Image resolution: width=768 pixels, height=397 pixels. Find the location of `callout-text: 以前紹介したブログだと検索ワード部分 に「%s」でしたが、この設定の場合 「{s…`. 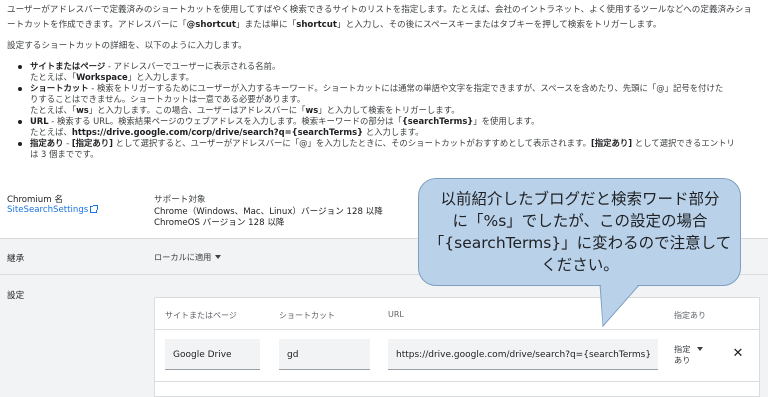

callout-text: 以前紹介したブログだと検索ワード部分 に「%s」でしたが、この設定の場合 「{s… is located at coordinates (580, 232).